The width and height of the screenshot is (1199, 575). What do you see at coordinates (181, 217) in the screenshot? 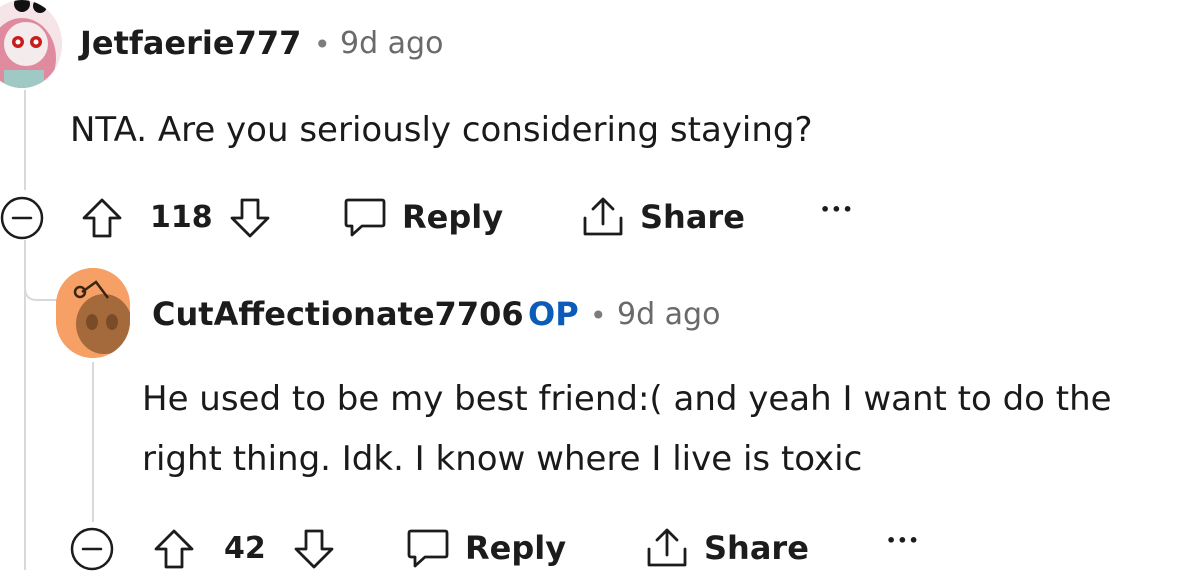
I see `vote-score: 118` at bounding box center [181, 217].